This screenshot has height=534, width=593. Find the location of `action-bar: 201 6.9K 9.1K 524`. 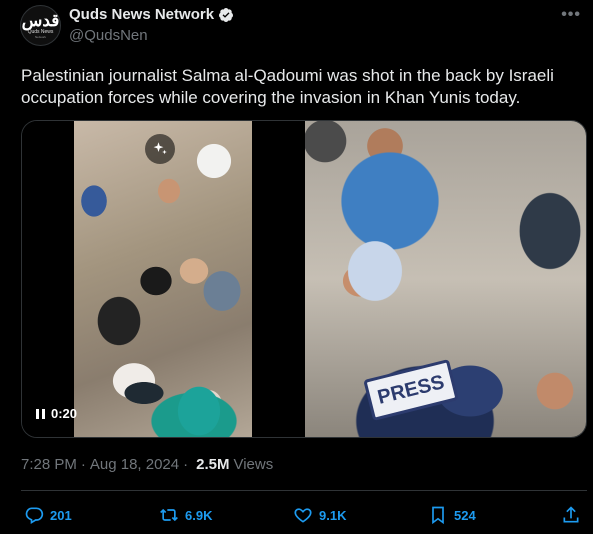

action-bar: 201 6.9K 9.1K 524 is located at coordinates (304, 517).